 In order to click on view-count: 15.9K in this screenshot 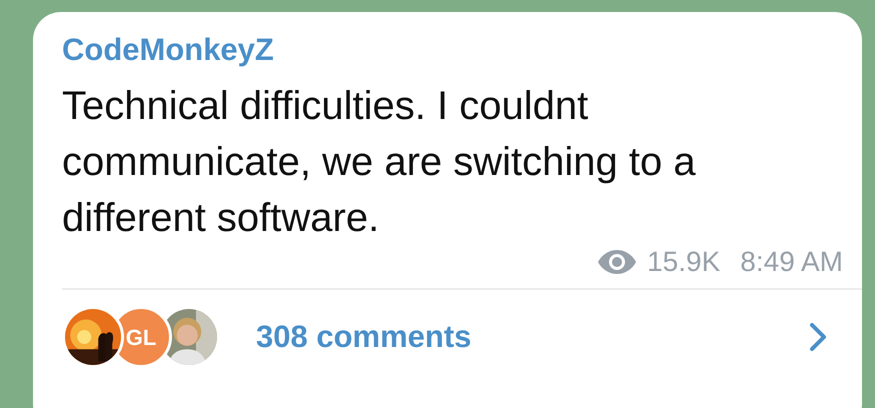, I will do `click(683, 262)`.